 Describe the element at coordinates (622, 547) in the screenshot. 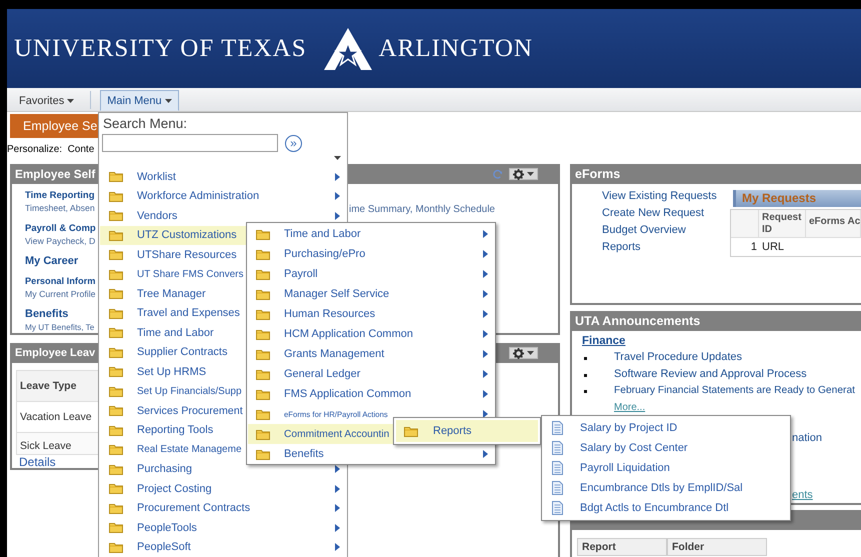

I see `table-header: Report` at that location.